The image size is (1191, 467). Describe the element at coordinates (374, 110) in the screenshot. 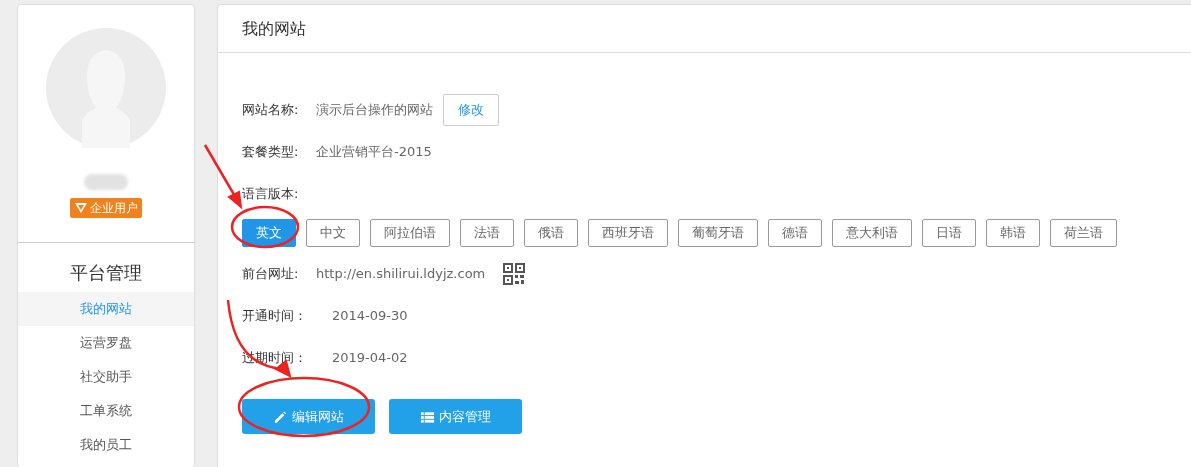

I see `site-name: 演示后台操作的网站` at that location.